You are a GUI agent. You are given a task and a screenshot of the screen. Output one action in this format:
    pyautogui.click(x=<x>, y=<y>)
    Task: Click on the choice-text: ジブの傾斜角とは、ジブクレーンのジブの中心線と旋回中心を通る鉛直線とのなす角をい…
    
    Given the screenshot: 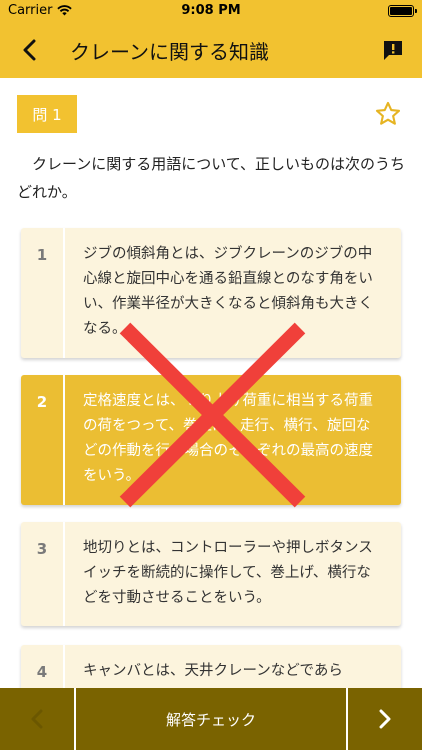 What is the action you would take?
    pyautogui.click(x=228, y=291)
    